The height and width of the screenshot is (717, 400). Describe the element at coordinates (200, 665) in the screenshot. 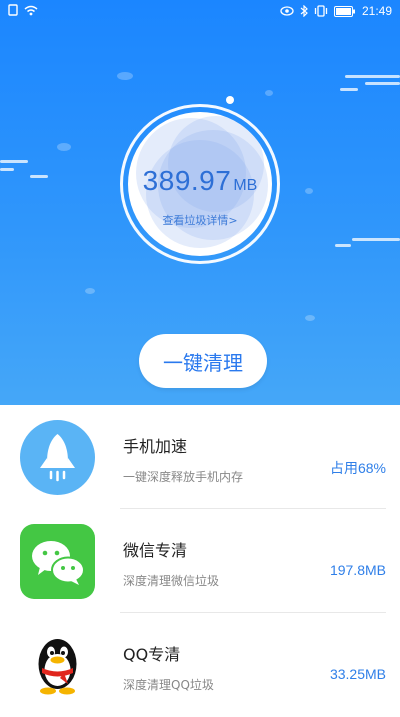

I see `list-item-qq-clean: QQ专清 深度清理QQ垃圾 33.25MB` at that location.